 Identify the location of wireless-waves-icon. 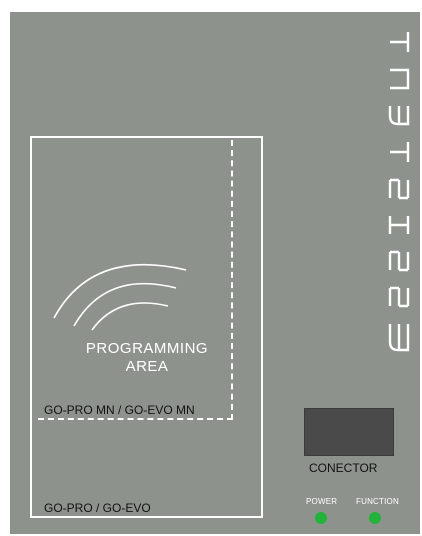
(120, 297).